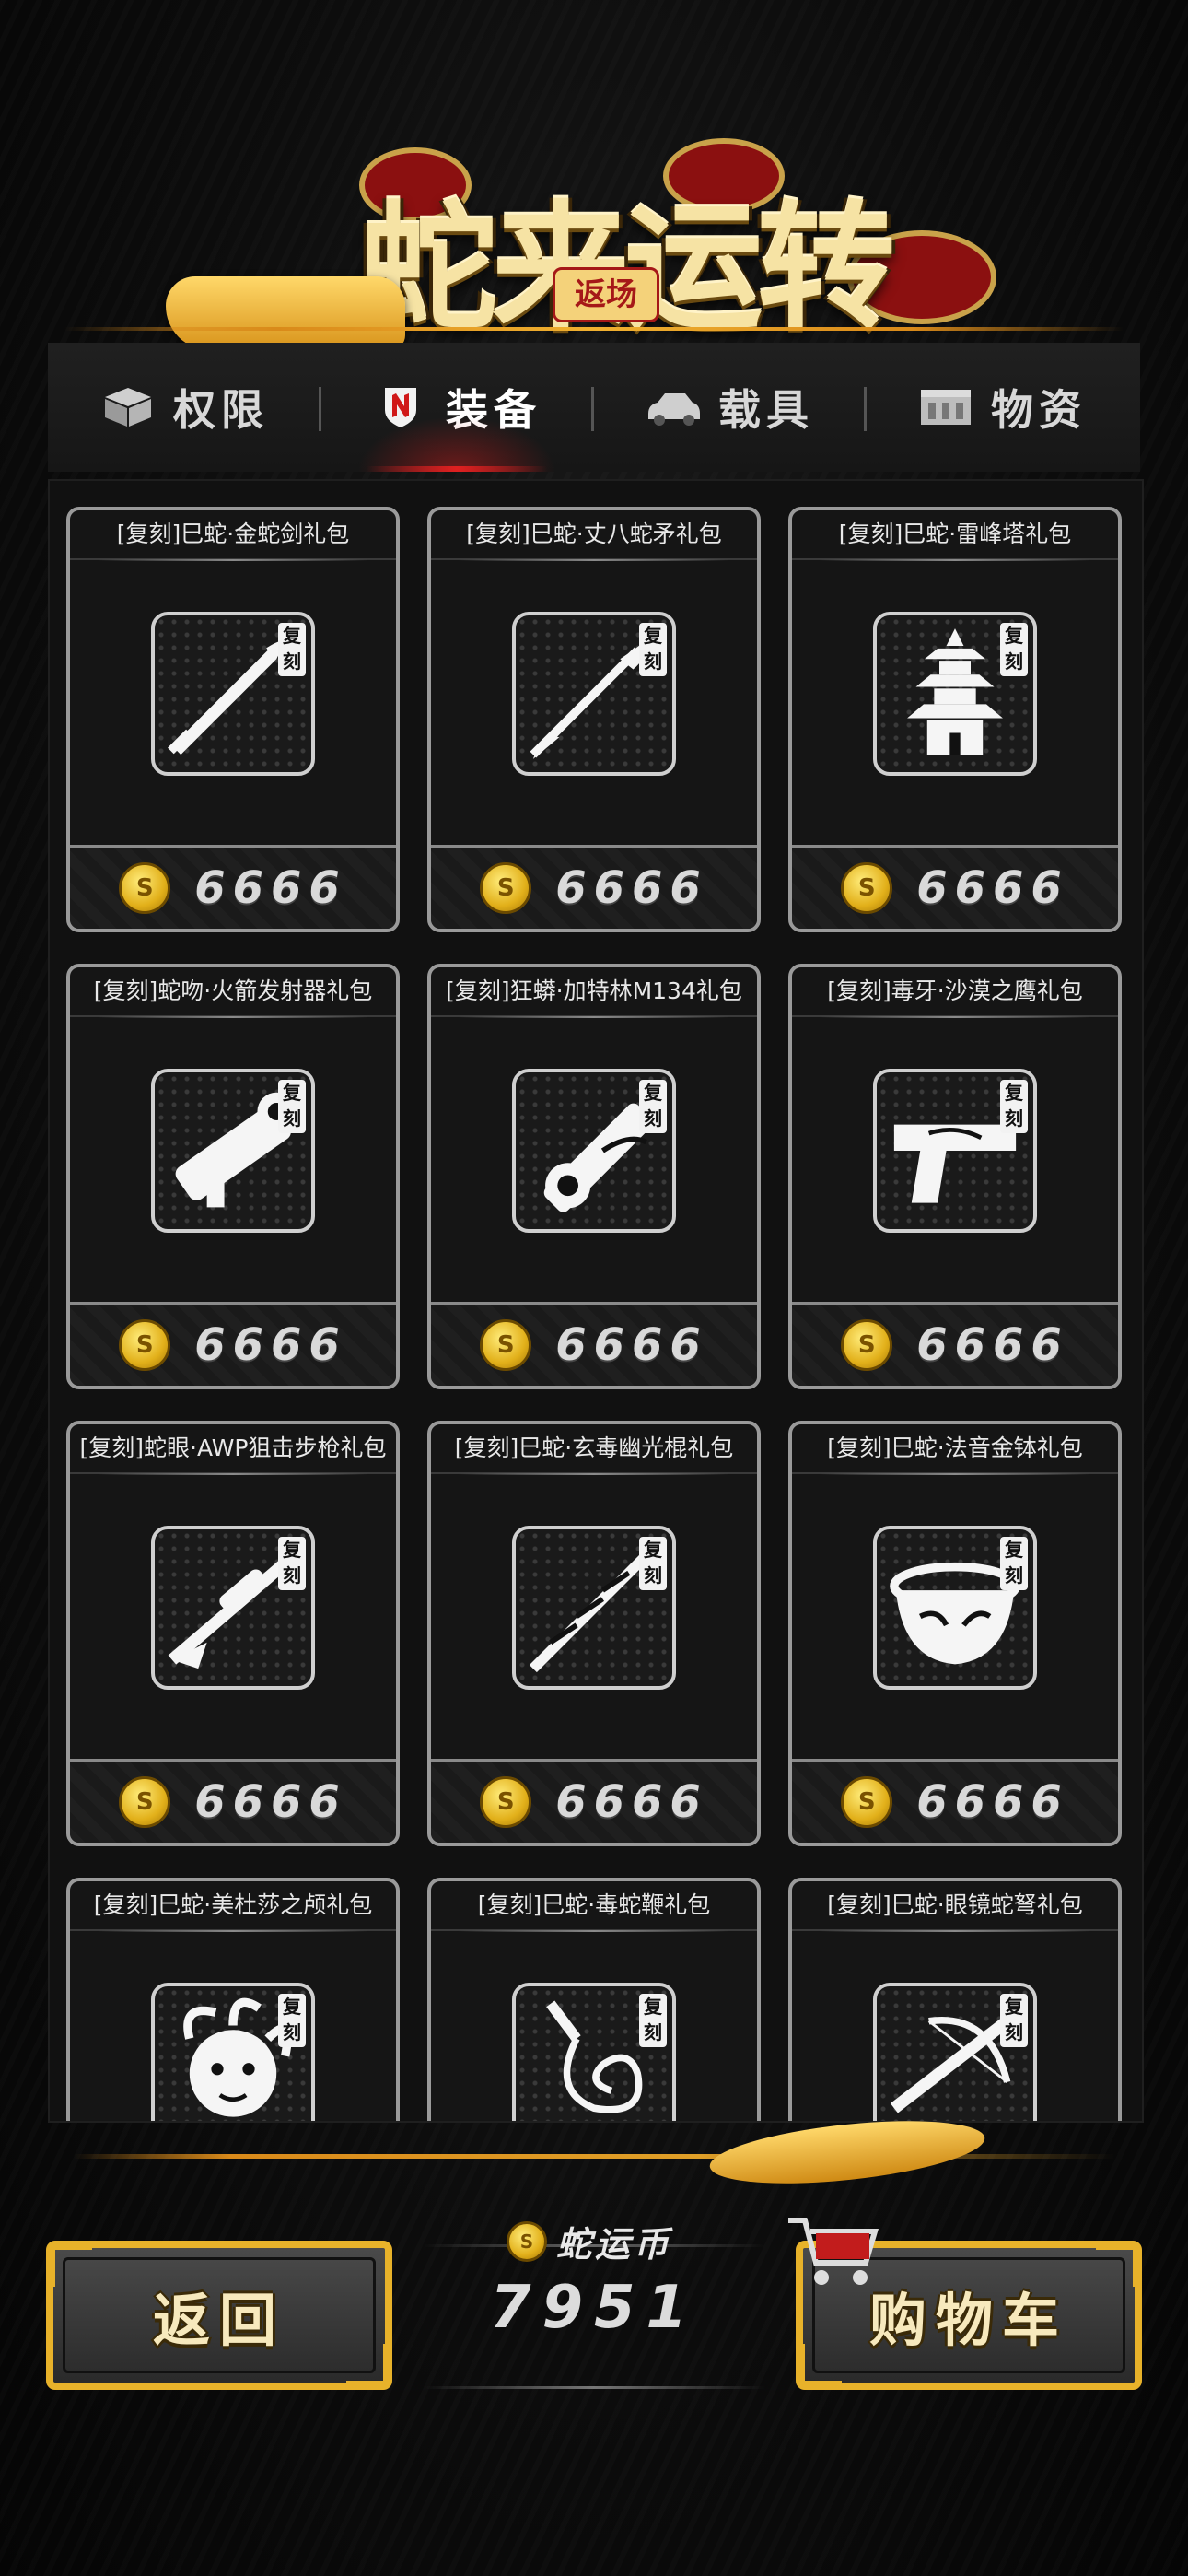  Describe the element at coordinates (833, 2251) in the screenshot. I see `shopping-cart-icon` at that location.